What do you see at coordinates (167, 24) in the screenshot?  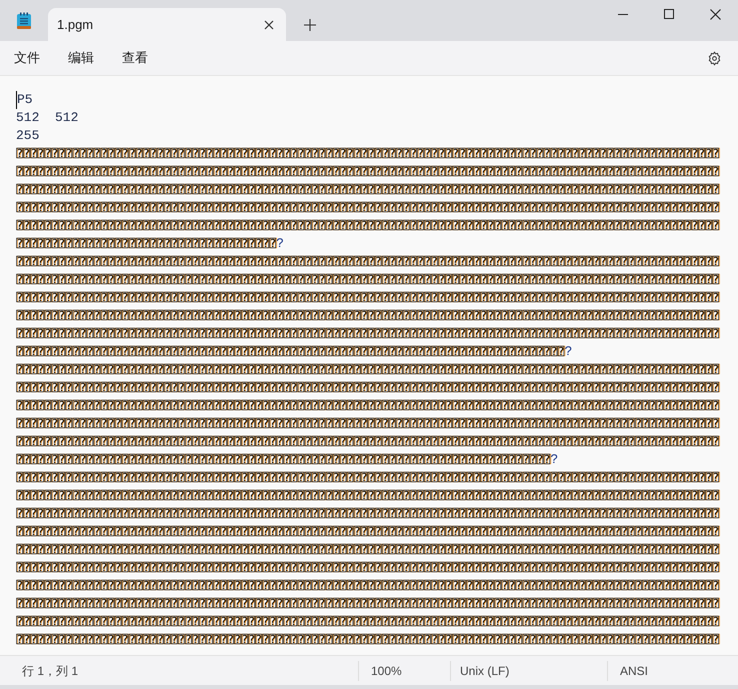 I see `file-tab: 1.pgm` at bounding box center [167, 24].